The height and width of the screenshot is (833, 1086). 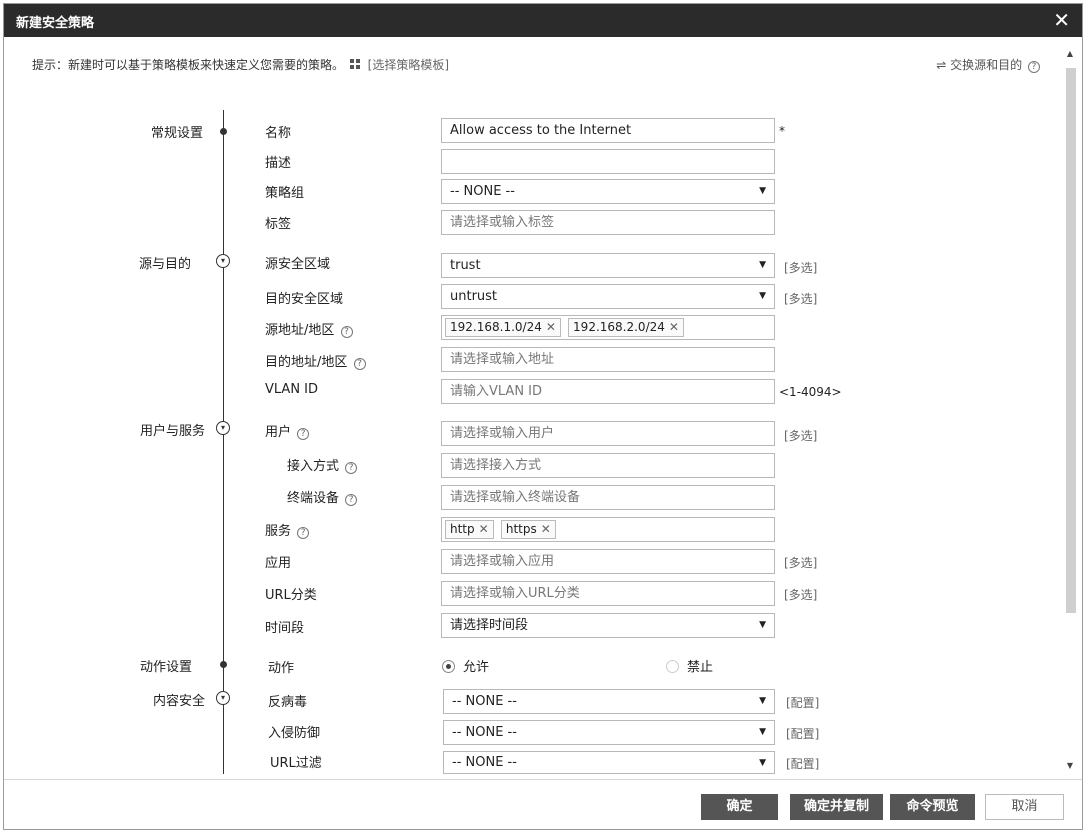 I want to click on ips-select: -- NONE -- ▼, so click(x=609, y=732).